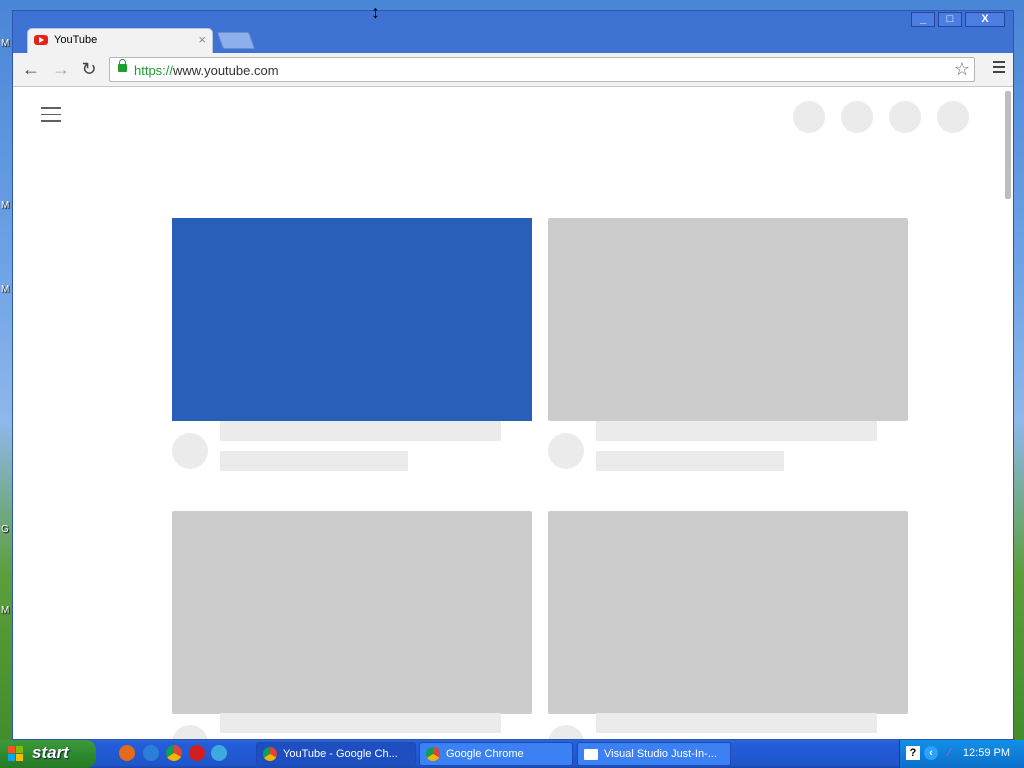 The height and width of the screenshot is (768, 1024). What do you see at coordinates (76, 40) in the screenshot?
I see `tab-title: YouTube` at bounding box center [76, 40].